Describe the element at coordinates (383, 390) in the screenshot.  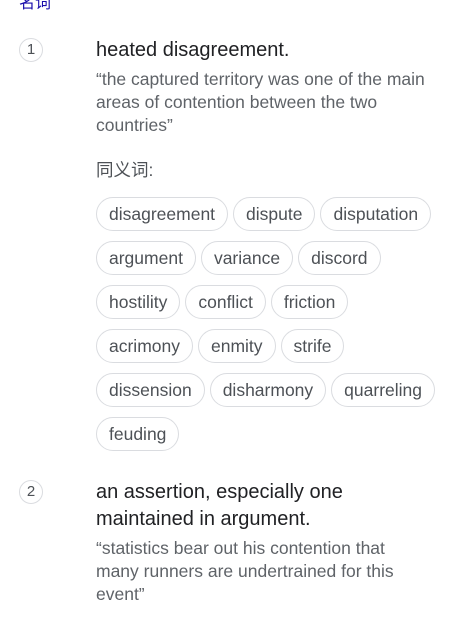
I see `synonym-chip-quarreling: quarreling` at that location.